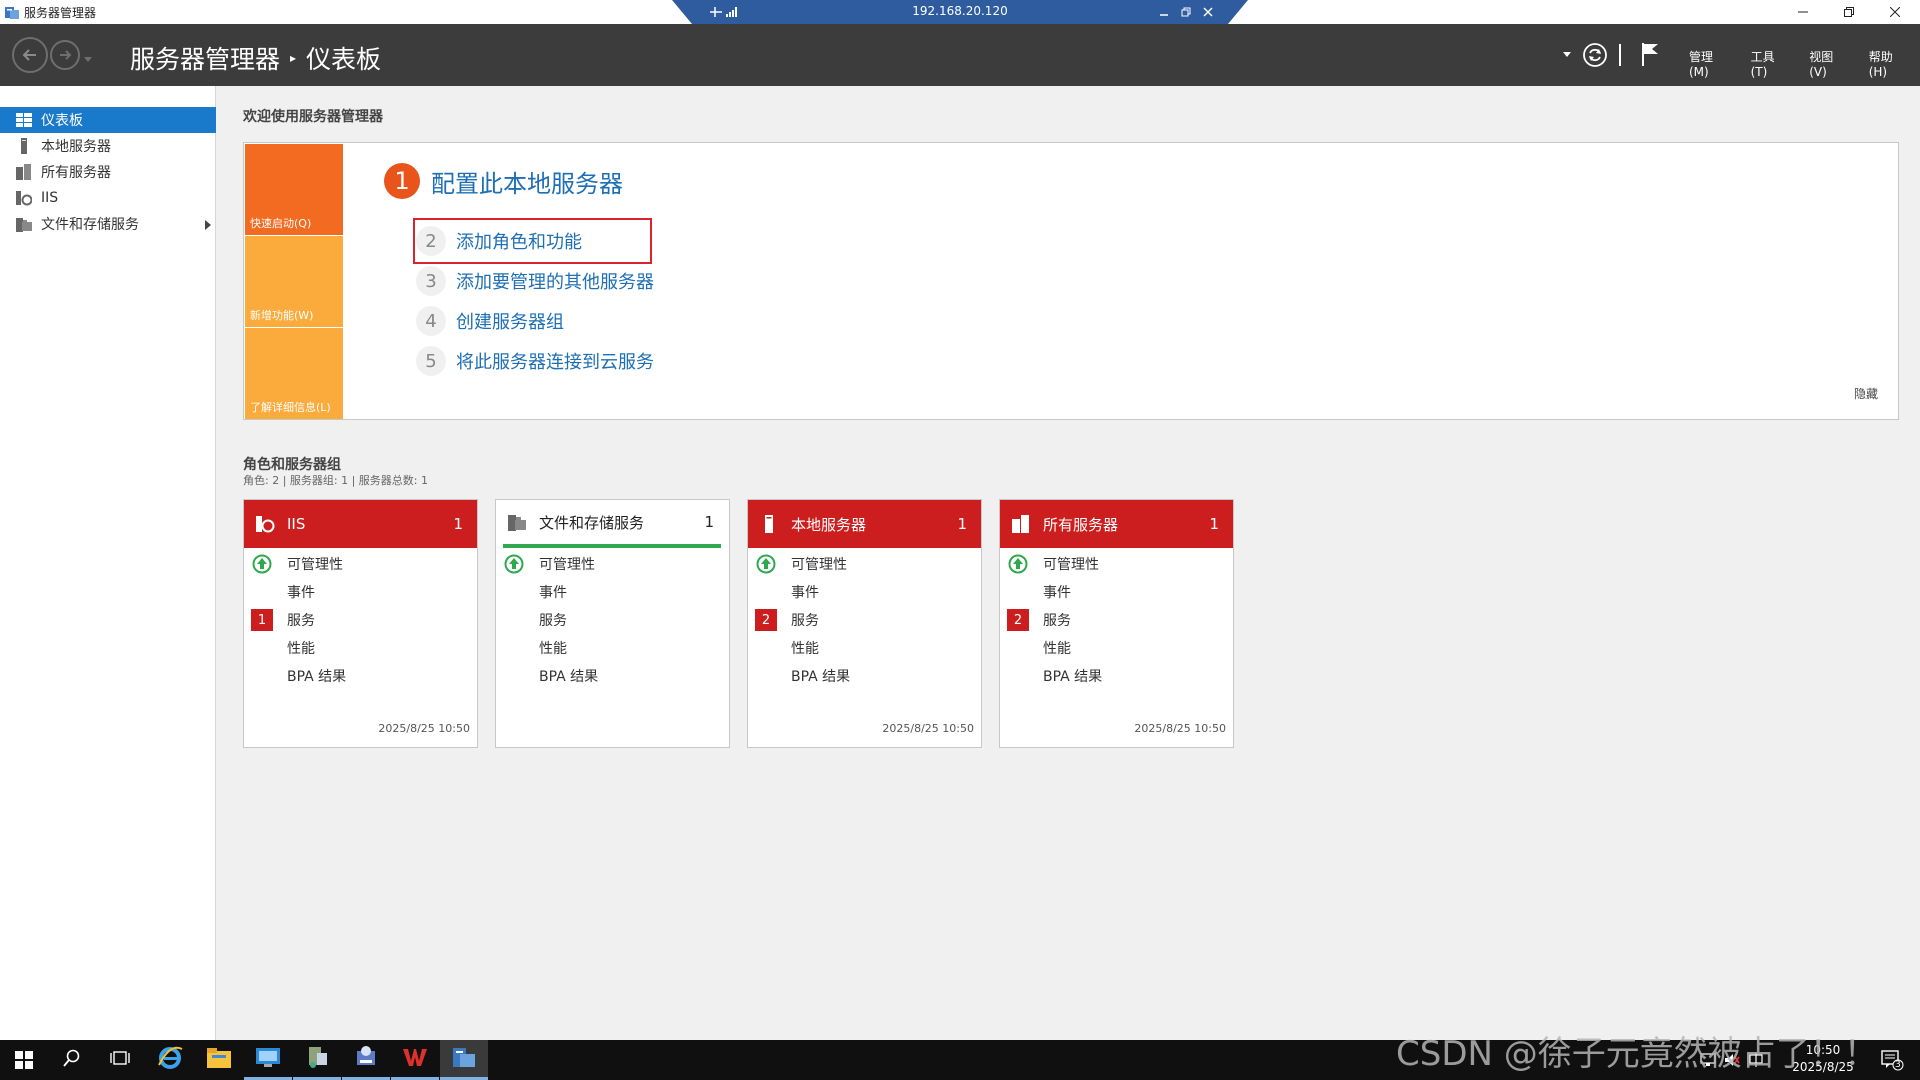  What do you see at coordinates (170, 1060) in the screenshot?
I see `taskbar-ie` at bounding box center [170, 1060].